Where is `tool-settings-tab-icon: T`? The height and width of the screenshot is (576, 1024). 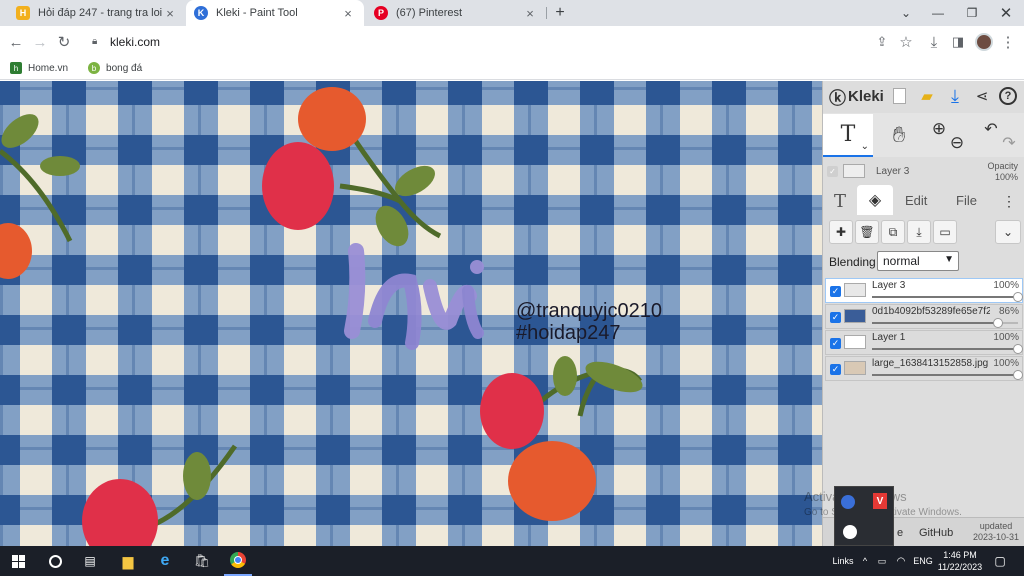
tool-settings-tab-icon: T is located at coordinates (840, 201).